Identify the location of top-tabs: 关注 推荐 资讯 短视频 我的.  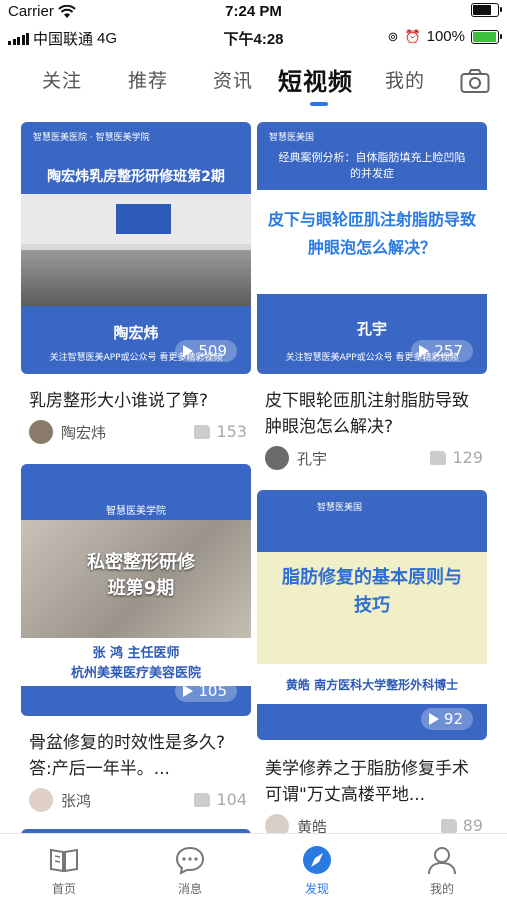
(253, 81).